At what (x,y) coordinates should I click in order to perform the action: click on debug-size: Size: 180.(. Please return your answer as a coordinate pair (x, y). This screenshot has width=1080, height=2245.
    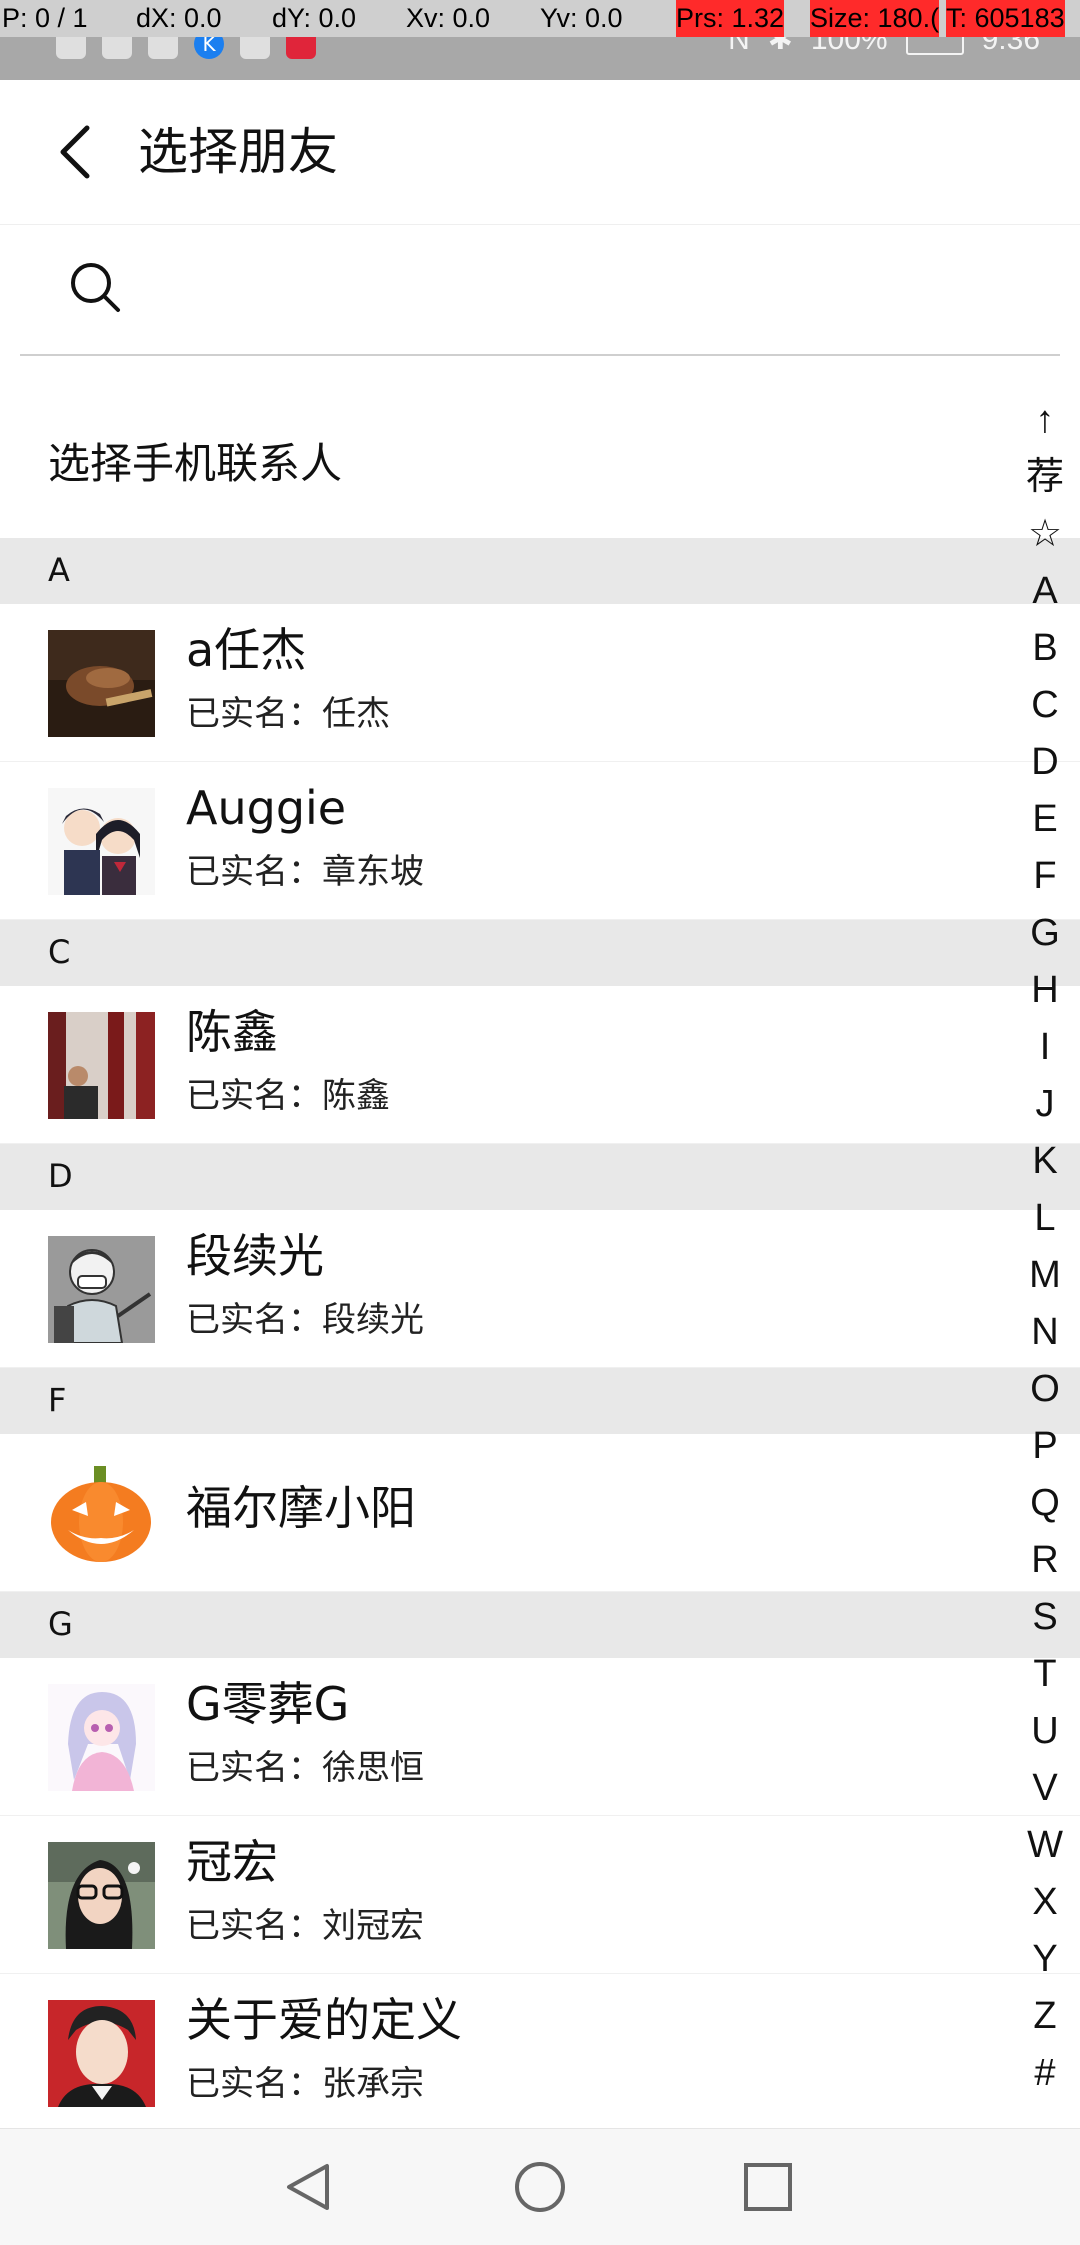
    Looking at the image, I should click on (875, 18).